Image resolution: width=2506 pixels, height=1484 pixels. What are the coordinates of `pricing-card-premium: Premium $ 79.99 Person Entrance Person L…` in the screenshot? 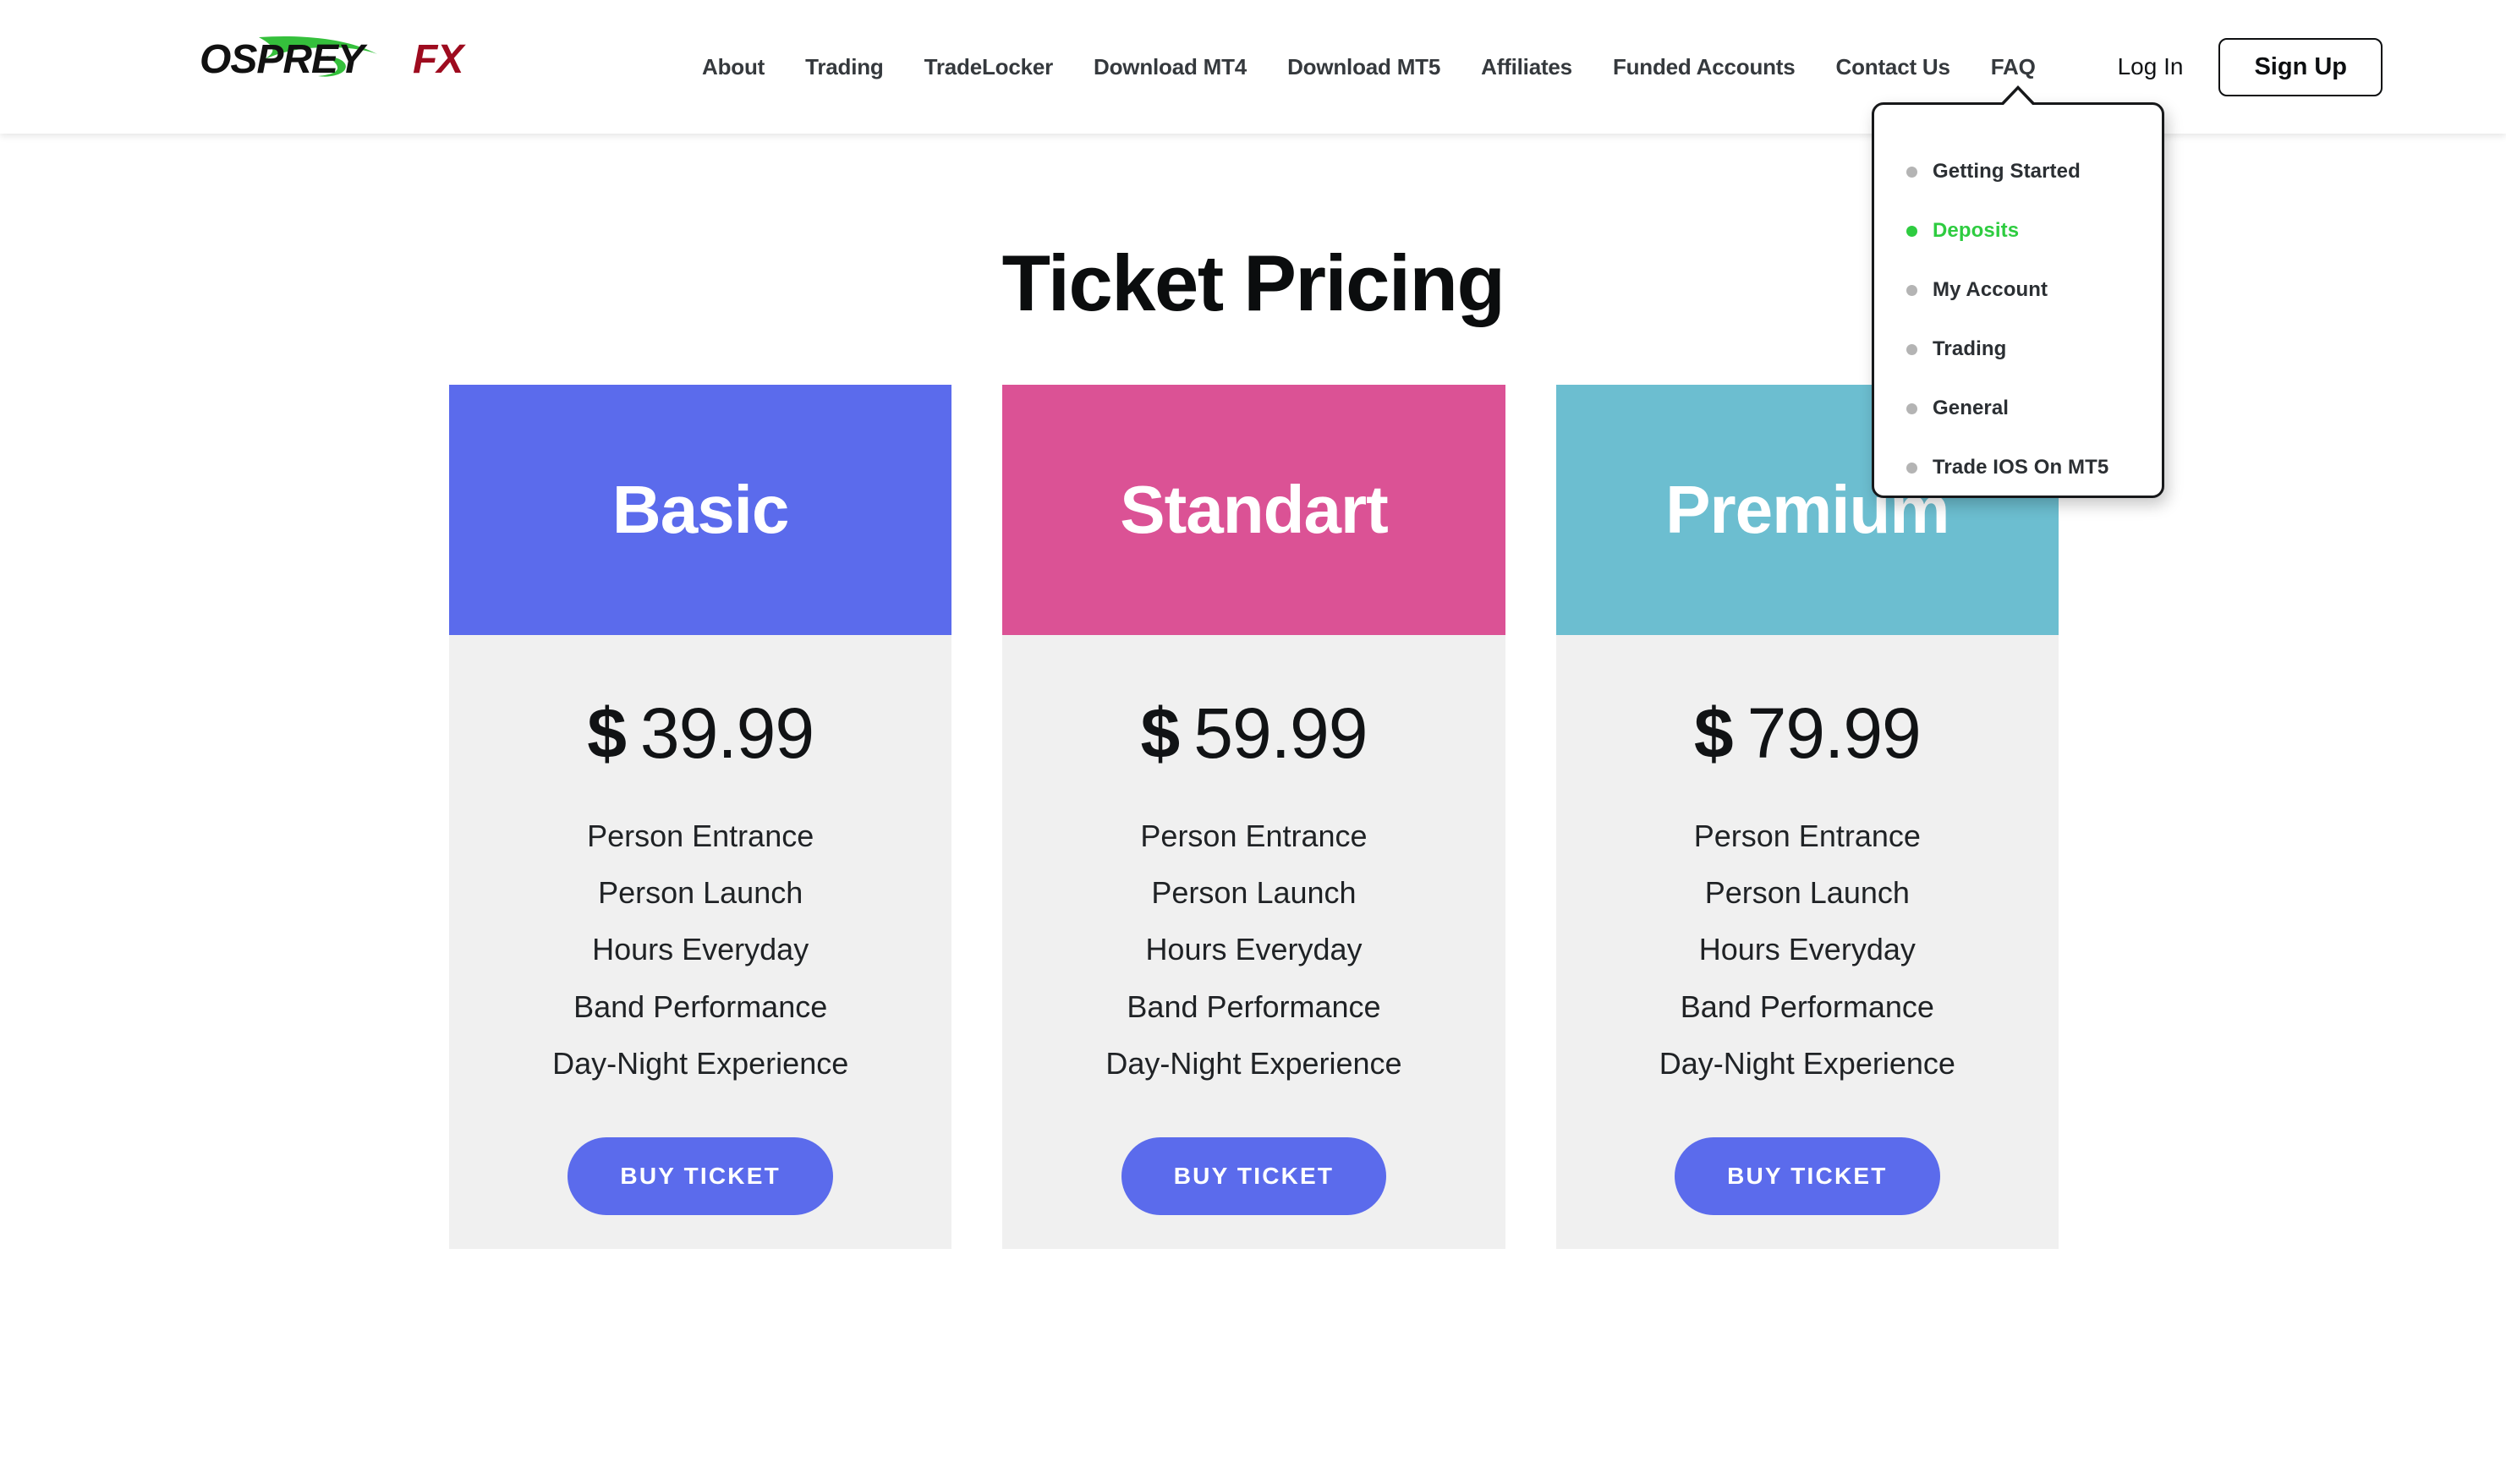 It's located at (1807, 817).